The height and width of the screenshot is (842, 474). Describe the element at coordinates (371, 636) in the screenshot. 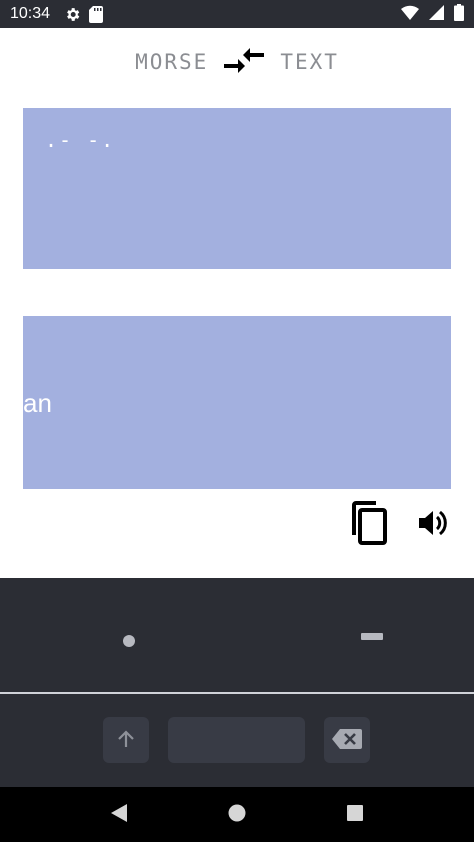

I see `dash-icon` at that location.